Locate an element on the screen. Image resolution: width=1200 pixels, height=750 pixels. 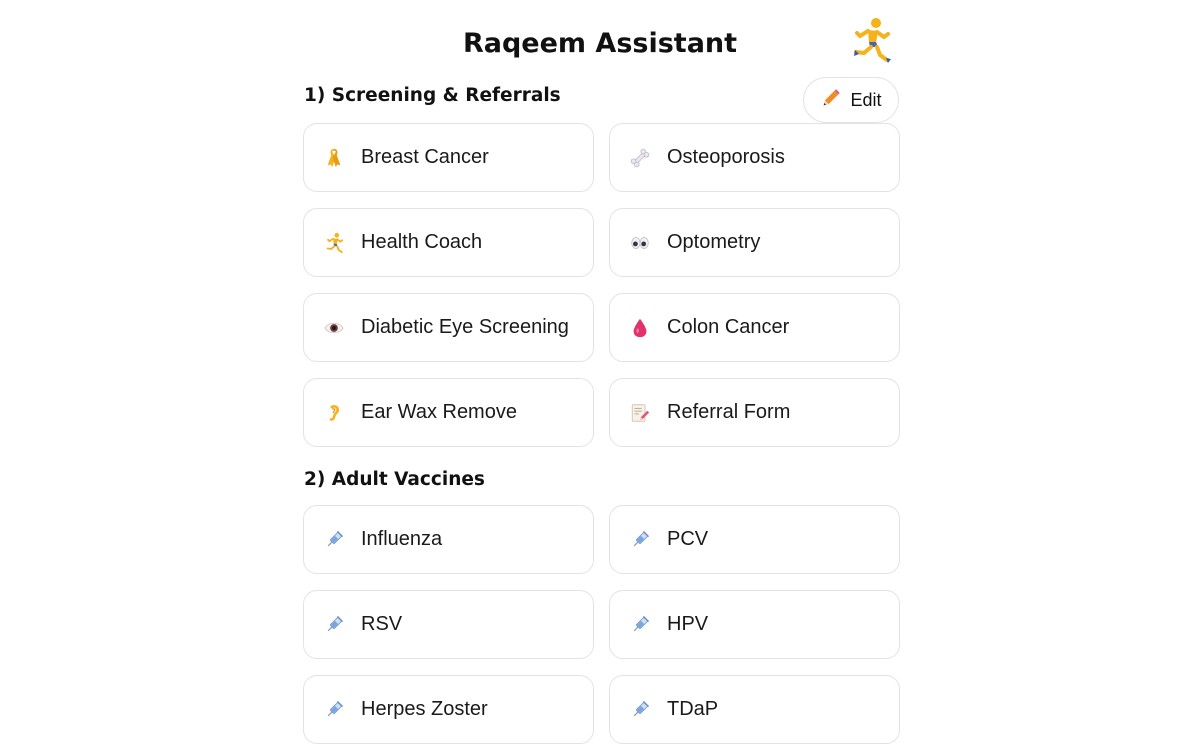
card-label: Breast Cancer is located at coordinates (425, 157).